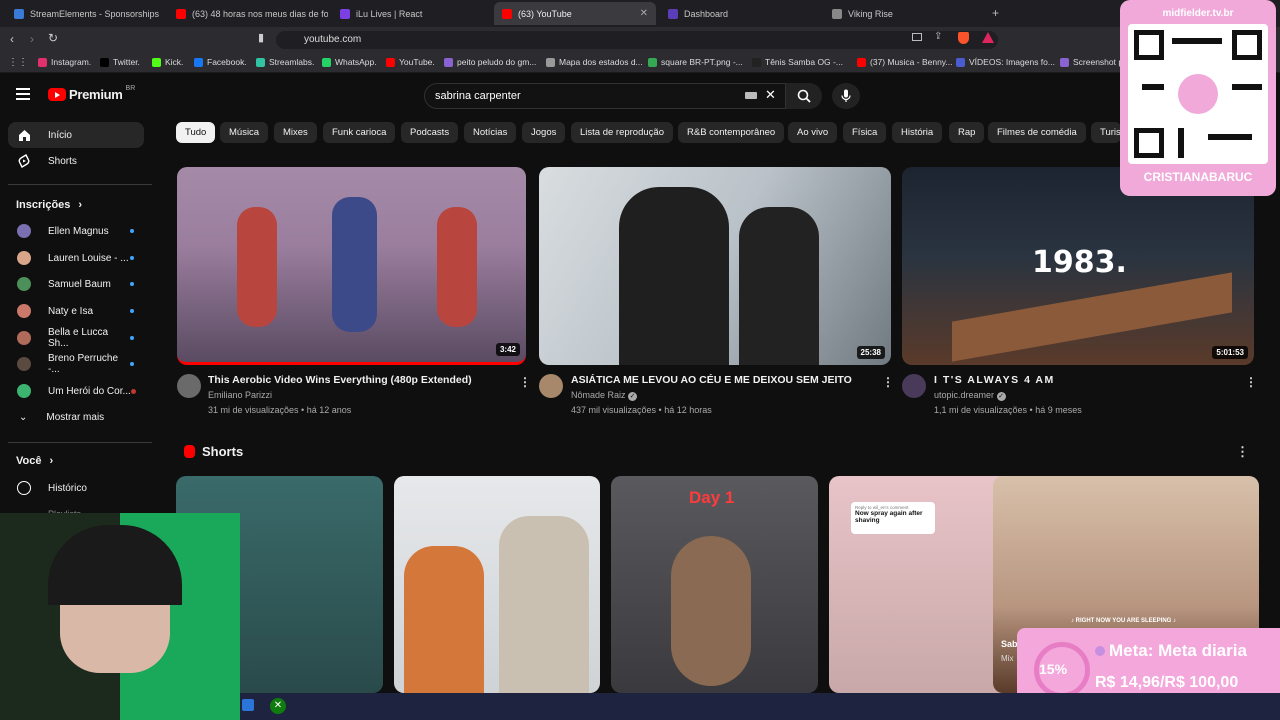  Describe the element at coordinates (349, 62) in the screenshot. I see `bookmark-item: WhatsApp.` at that location.